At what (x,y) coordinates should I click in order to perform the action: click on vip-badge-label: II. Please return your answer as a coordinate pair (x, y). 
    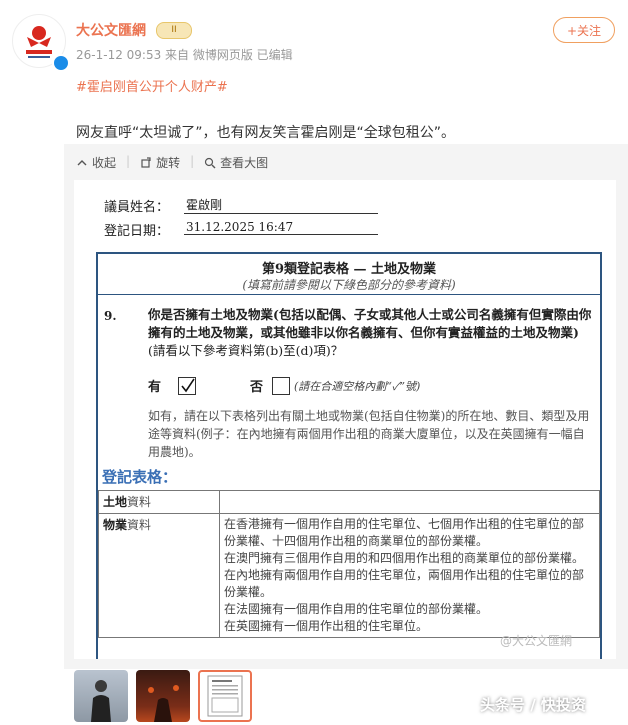
    Looking at the image, I should click on (174, 30).